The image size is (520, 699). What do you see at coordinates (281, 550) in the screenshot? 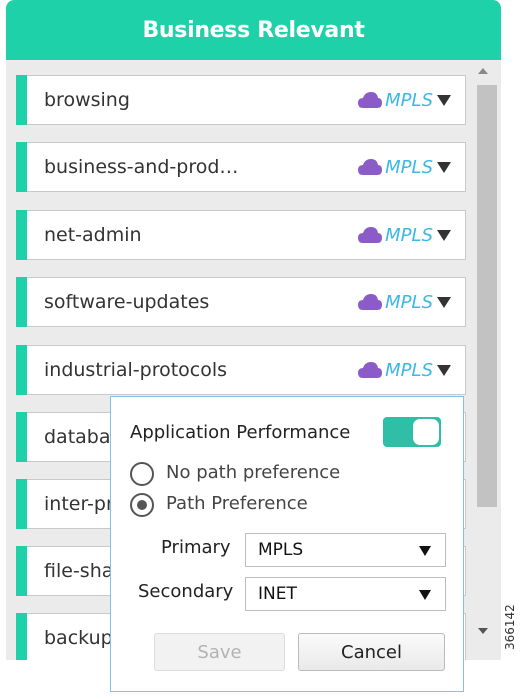
I see `primary-value: MPLS` at bounding box center [281, 550].